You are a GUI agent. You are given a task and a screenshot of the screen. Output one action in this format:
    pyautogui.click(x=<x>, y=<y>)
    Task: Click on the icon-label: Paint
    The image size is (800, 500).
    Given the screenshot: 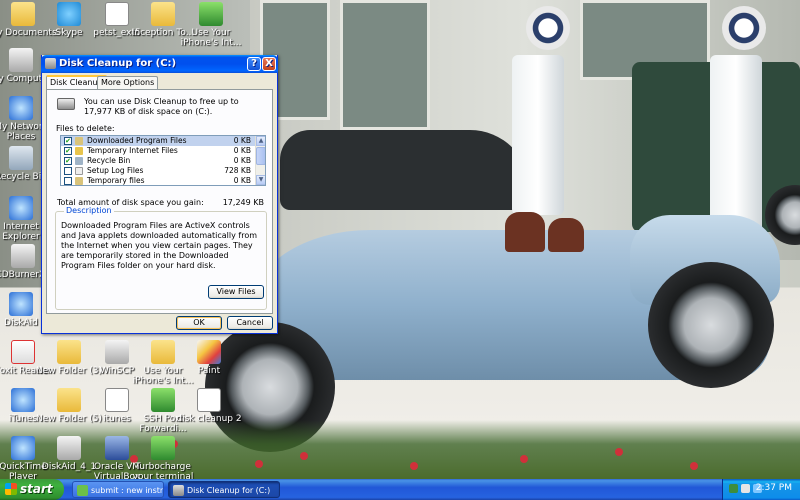 What is the action you would take?
    pyautogui.click(x=209, y=371)
    